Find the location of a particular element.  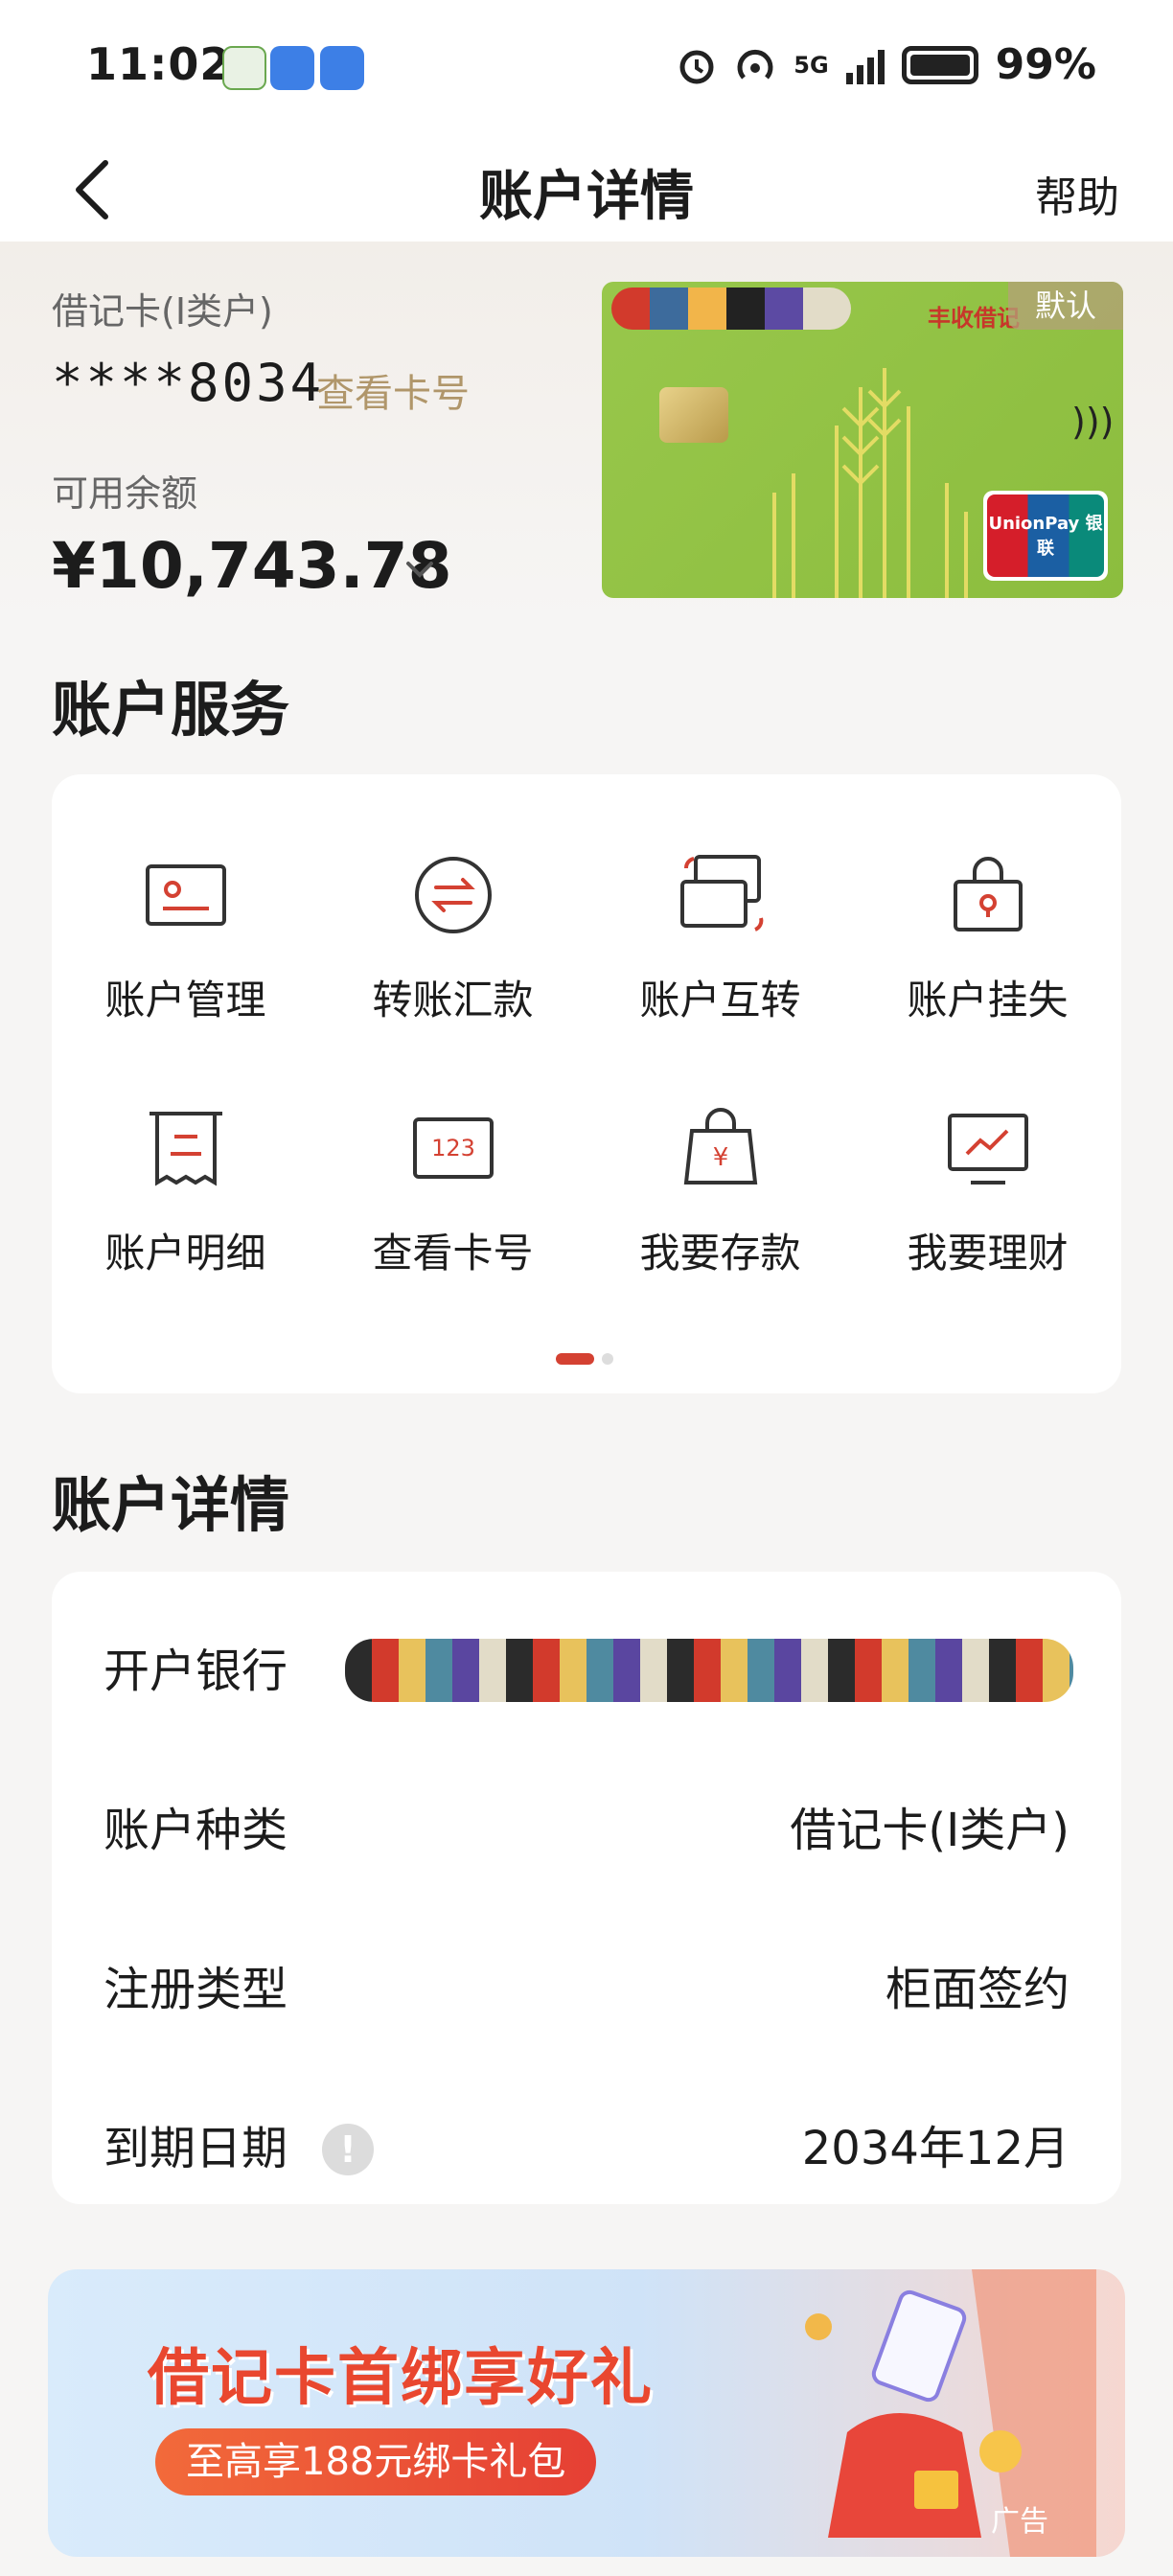

page-dot-active is located at coordinates (575, 1359).